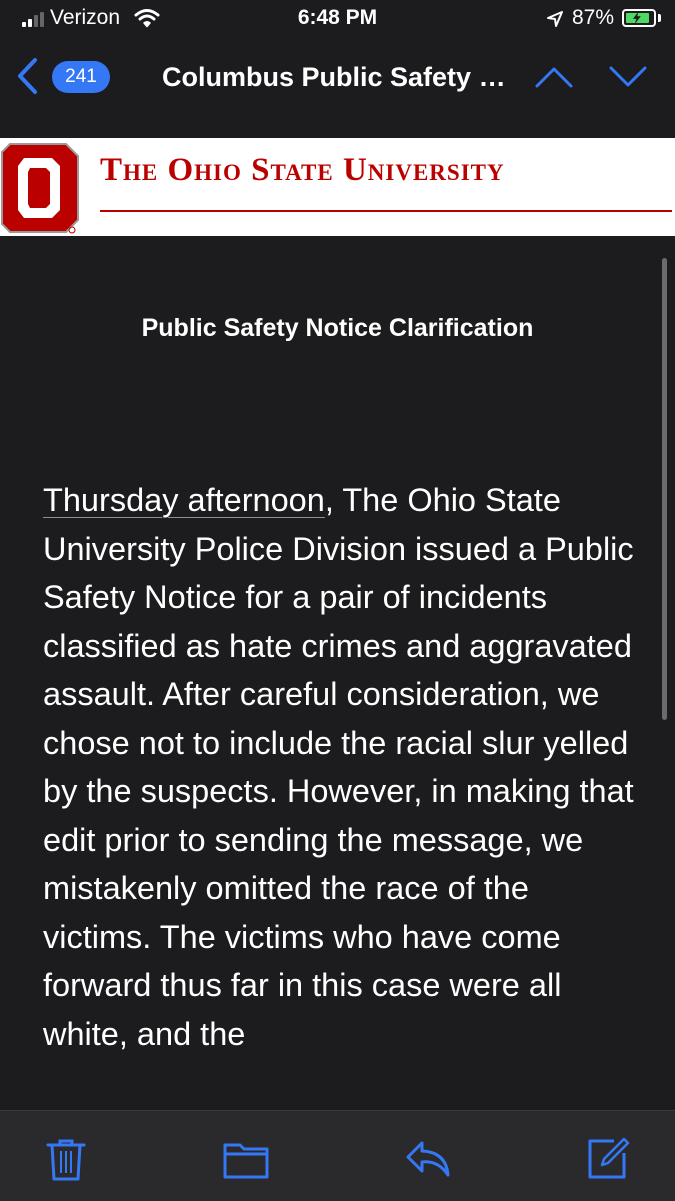 The width and height of the screenshot is (675, 1201). I want to click on battery-icon, so click(639, 18).